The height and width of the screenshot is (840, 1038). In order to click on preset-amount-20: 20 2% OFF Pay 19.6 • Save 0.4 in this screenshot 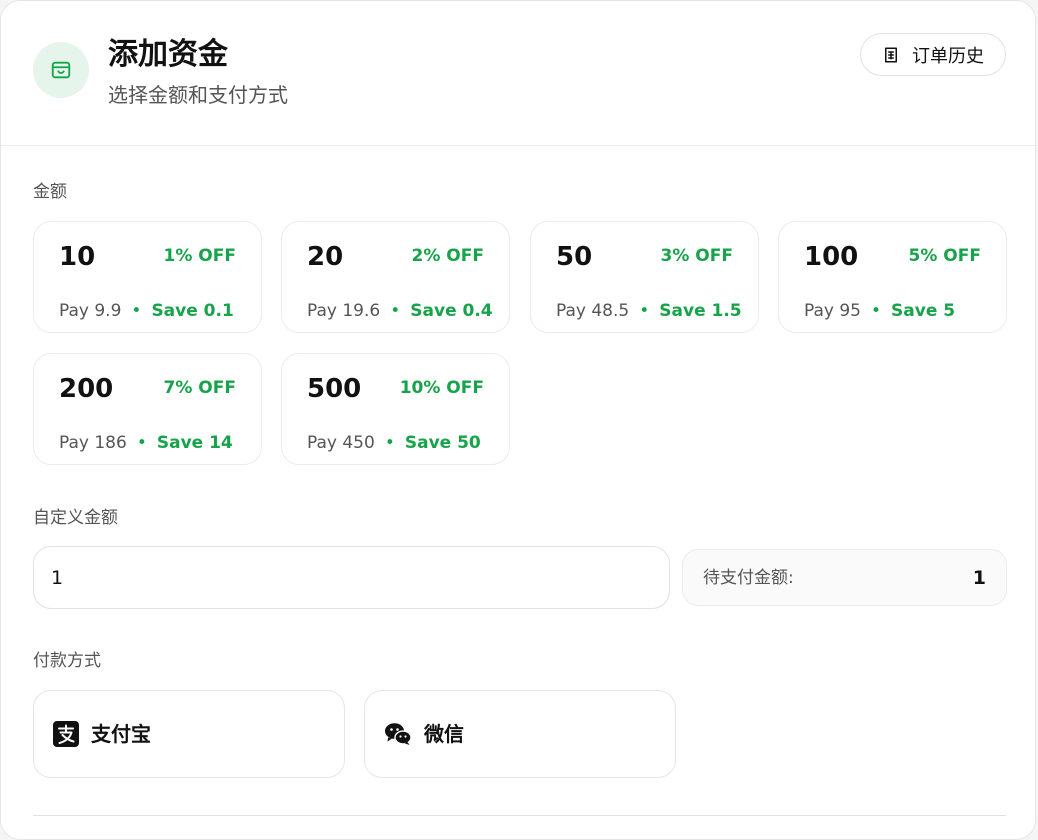, I will do `click(395, 277)`.